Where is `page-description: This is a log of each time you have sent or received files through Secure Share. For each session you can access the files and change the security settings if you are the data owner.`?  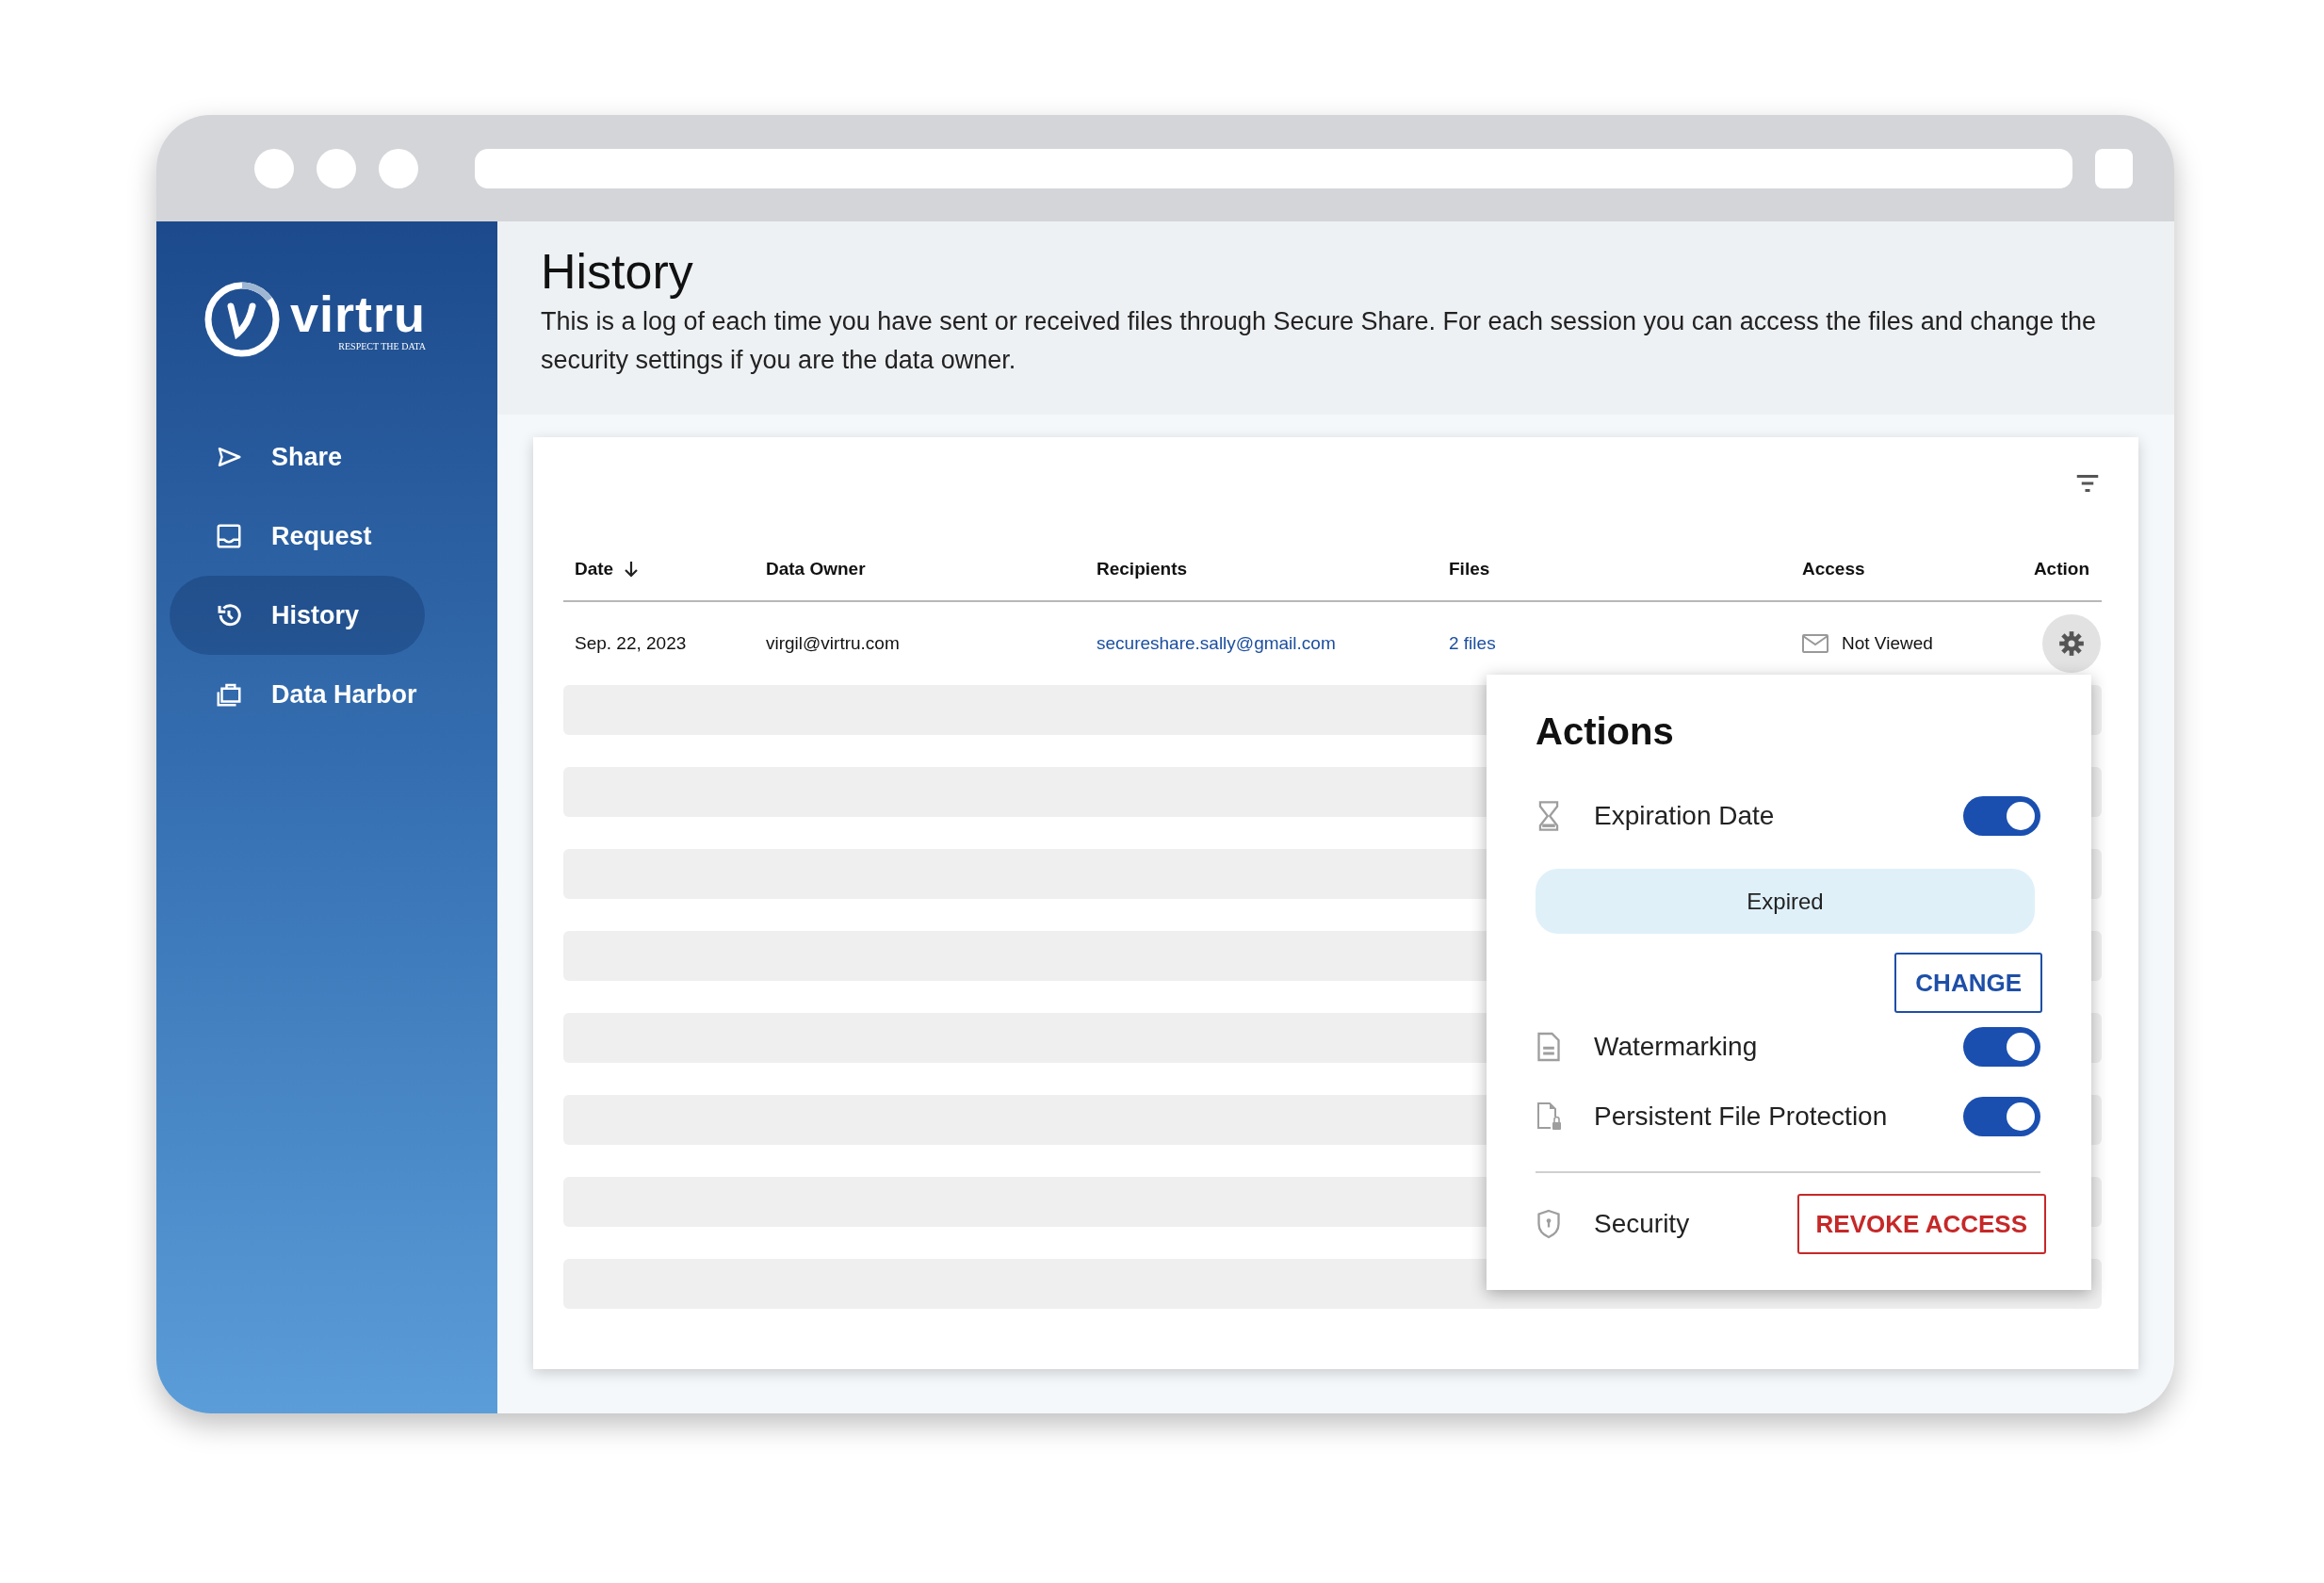 page-description: This is a log of each time you have sent or received files through Secure Share. For each session you can access the files and change the security settings if you are the data owner. is located at coordinates (1319, 340).